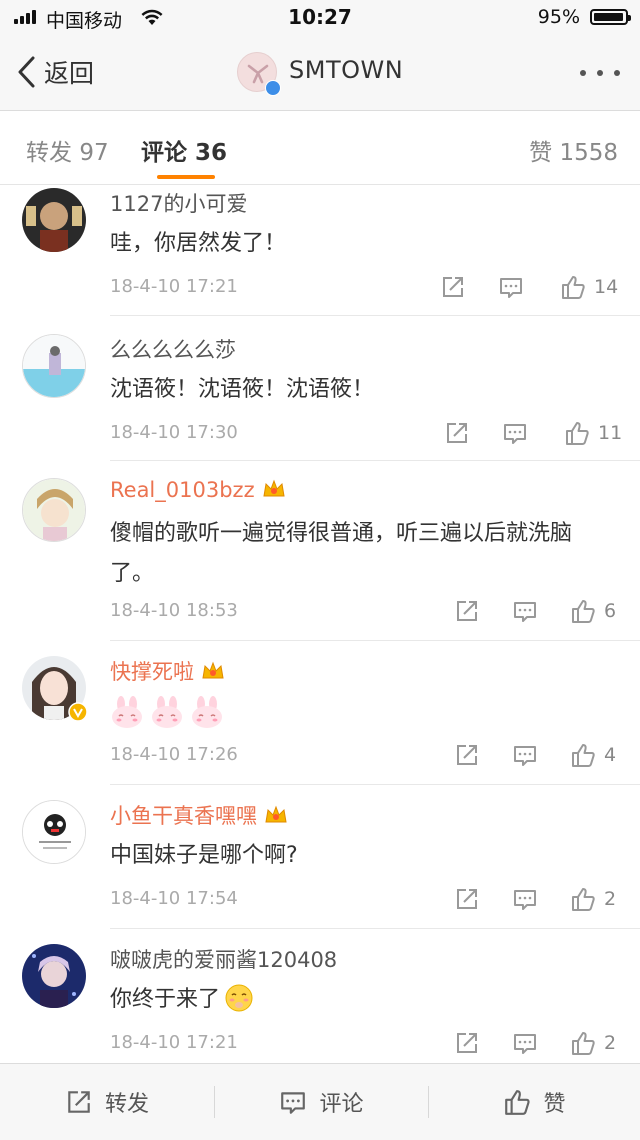 The width and height of the screenshot is (640, 1140). Describe the element at coordinates (341, 553) in the screenshot. I see `comment-text: 傻帽的歌听一遍觉得很普通，听三遍以后就洗脑了。` at that location.